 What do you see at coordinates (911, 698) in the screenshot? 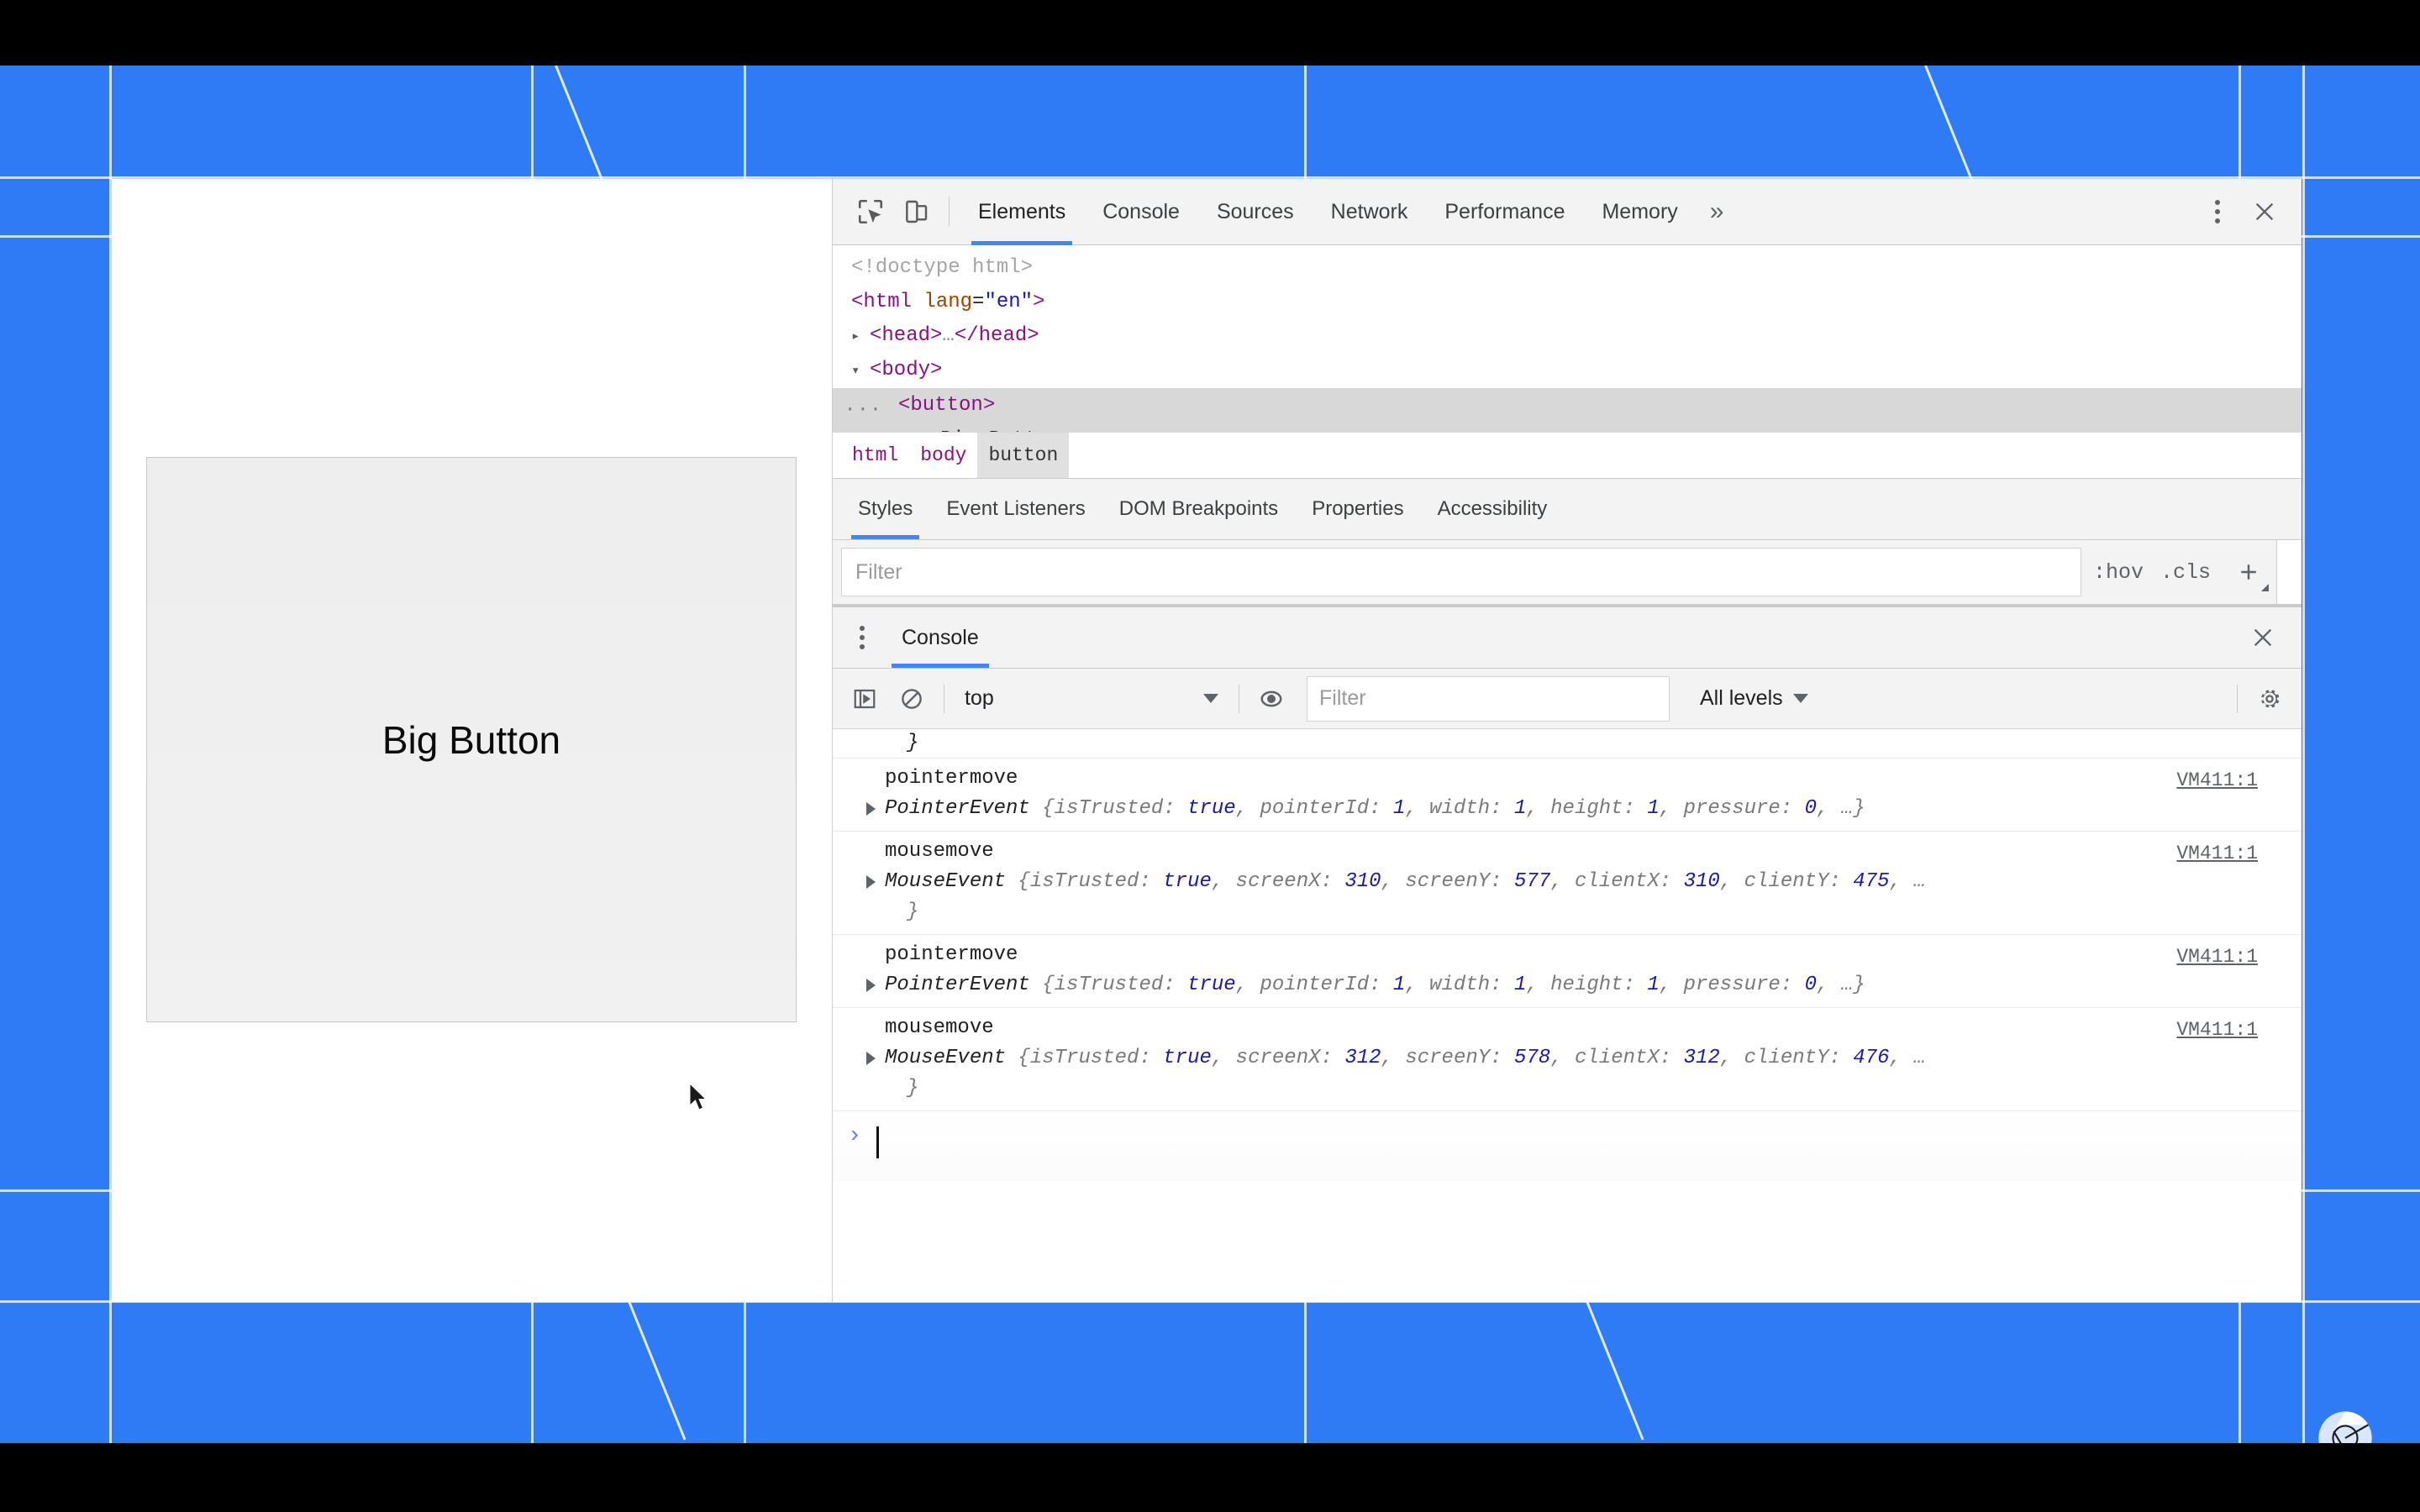
I see `clear-console-icon` at bounding box center [911, 698].